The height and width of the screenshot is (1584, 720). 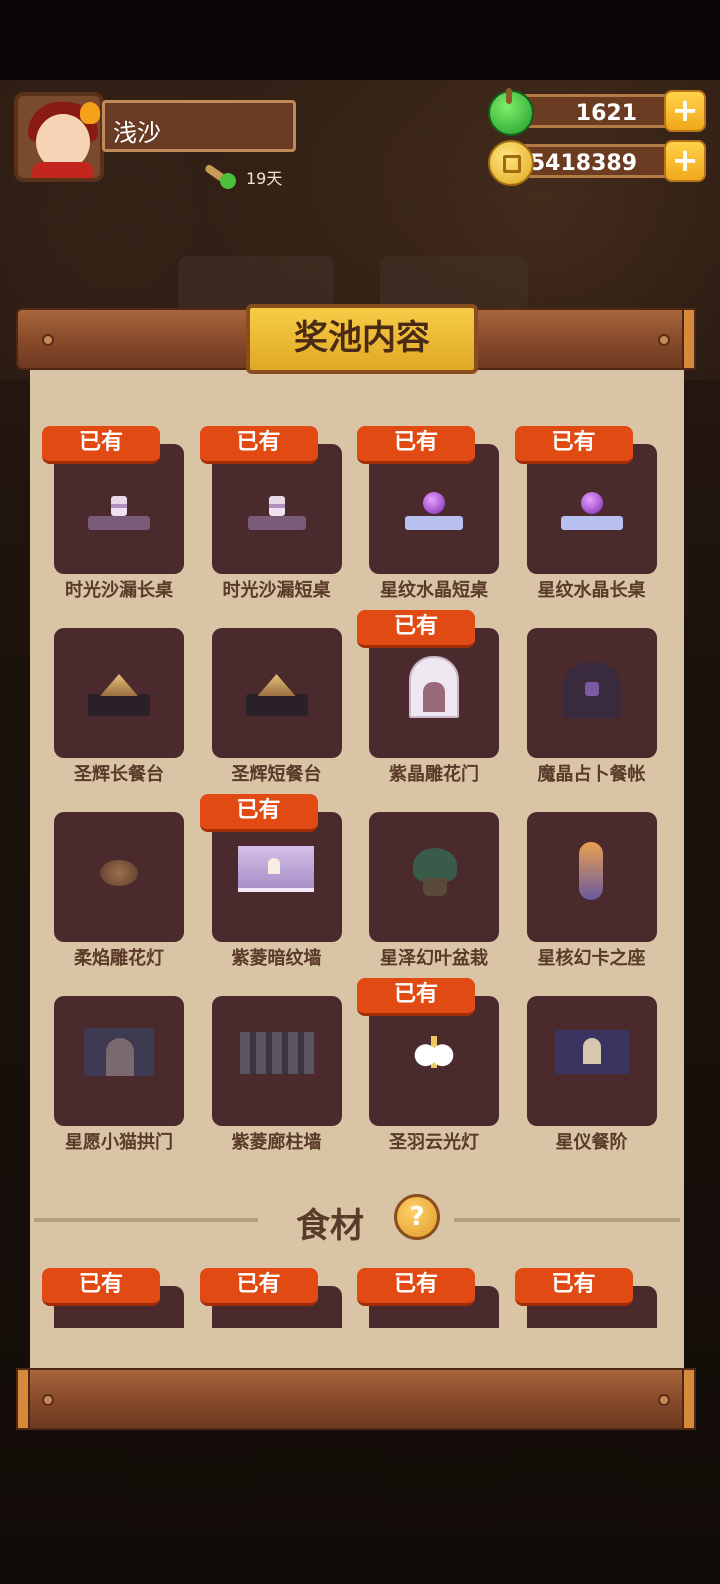 I want to click on coin-icon, so click(x=511, y=163).